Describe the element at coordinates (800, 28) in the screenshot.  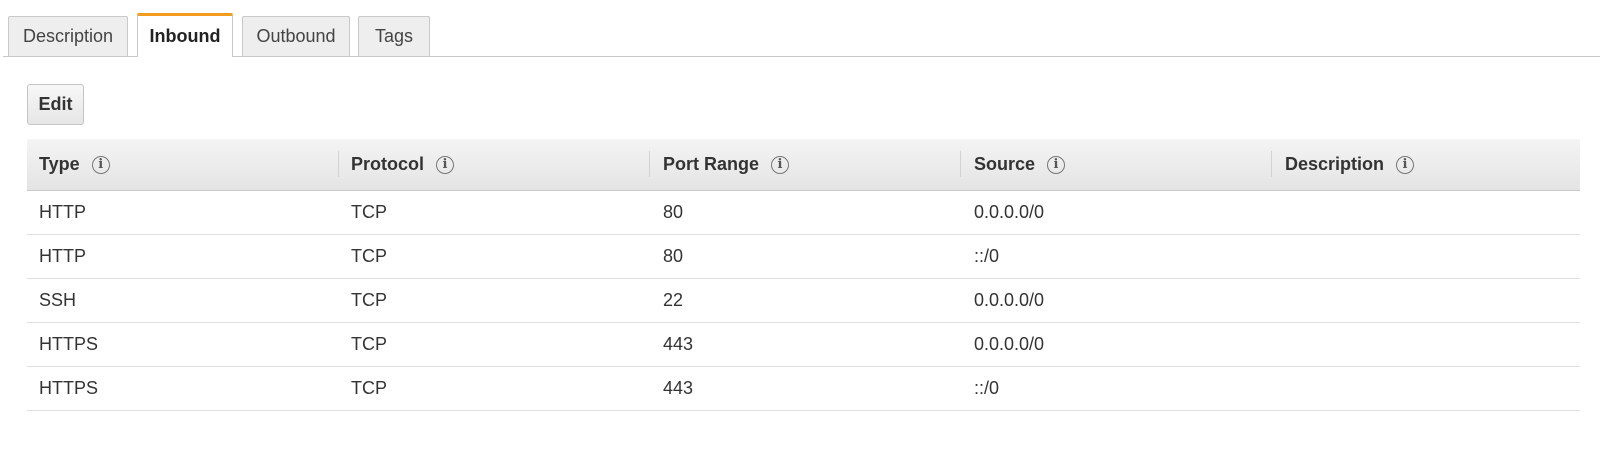
I see `tab-bar: Description Inbound Outbound Tags` at that location.